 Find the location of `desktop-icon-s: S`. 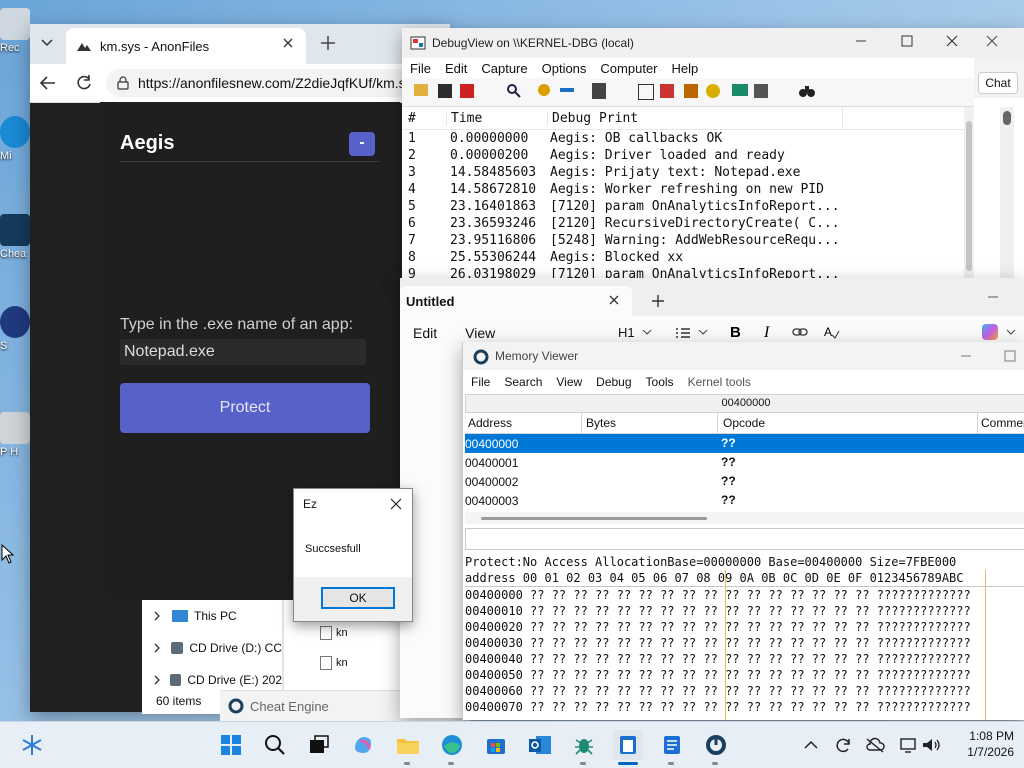

desktop-icon-s: S is located at coordinates (17, 329).